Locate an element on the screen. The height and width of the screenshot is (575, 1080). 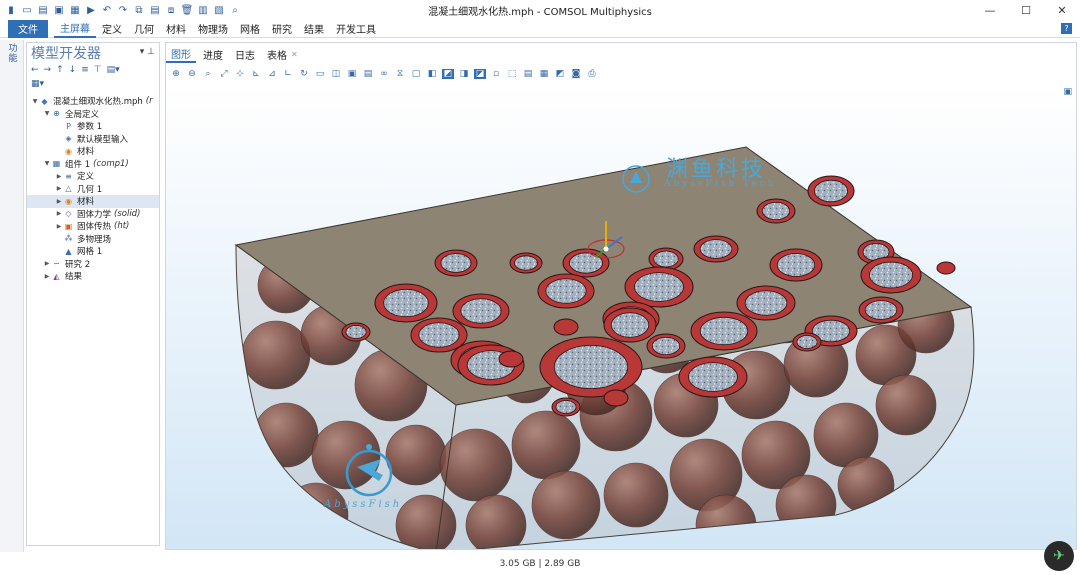
tree-node: ⁂ 多物理场 is located at coordinates (93, 239).